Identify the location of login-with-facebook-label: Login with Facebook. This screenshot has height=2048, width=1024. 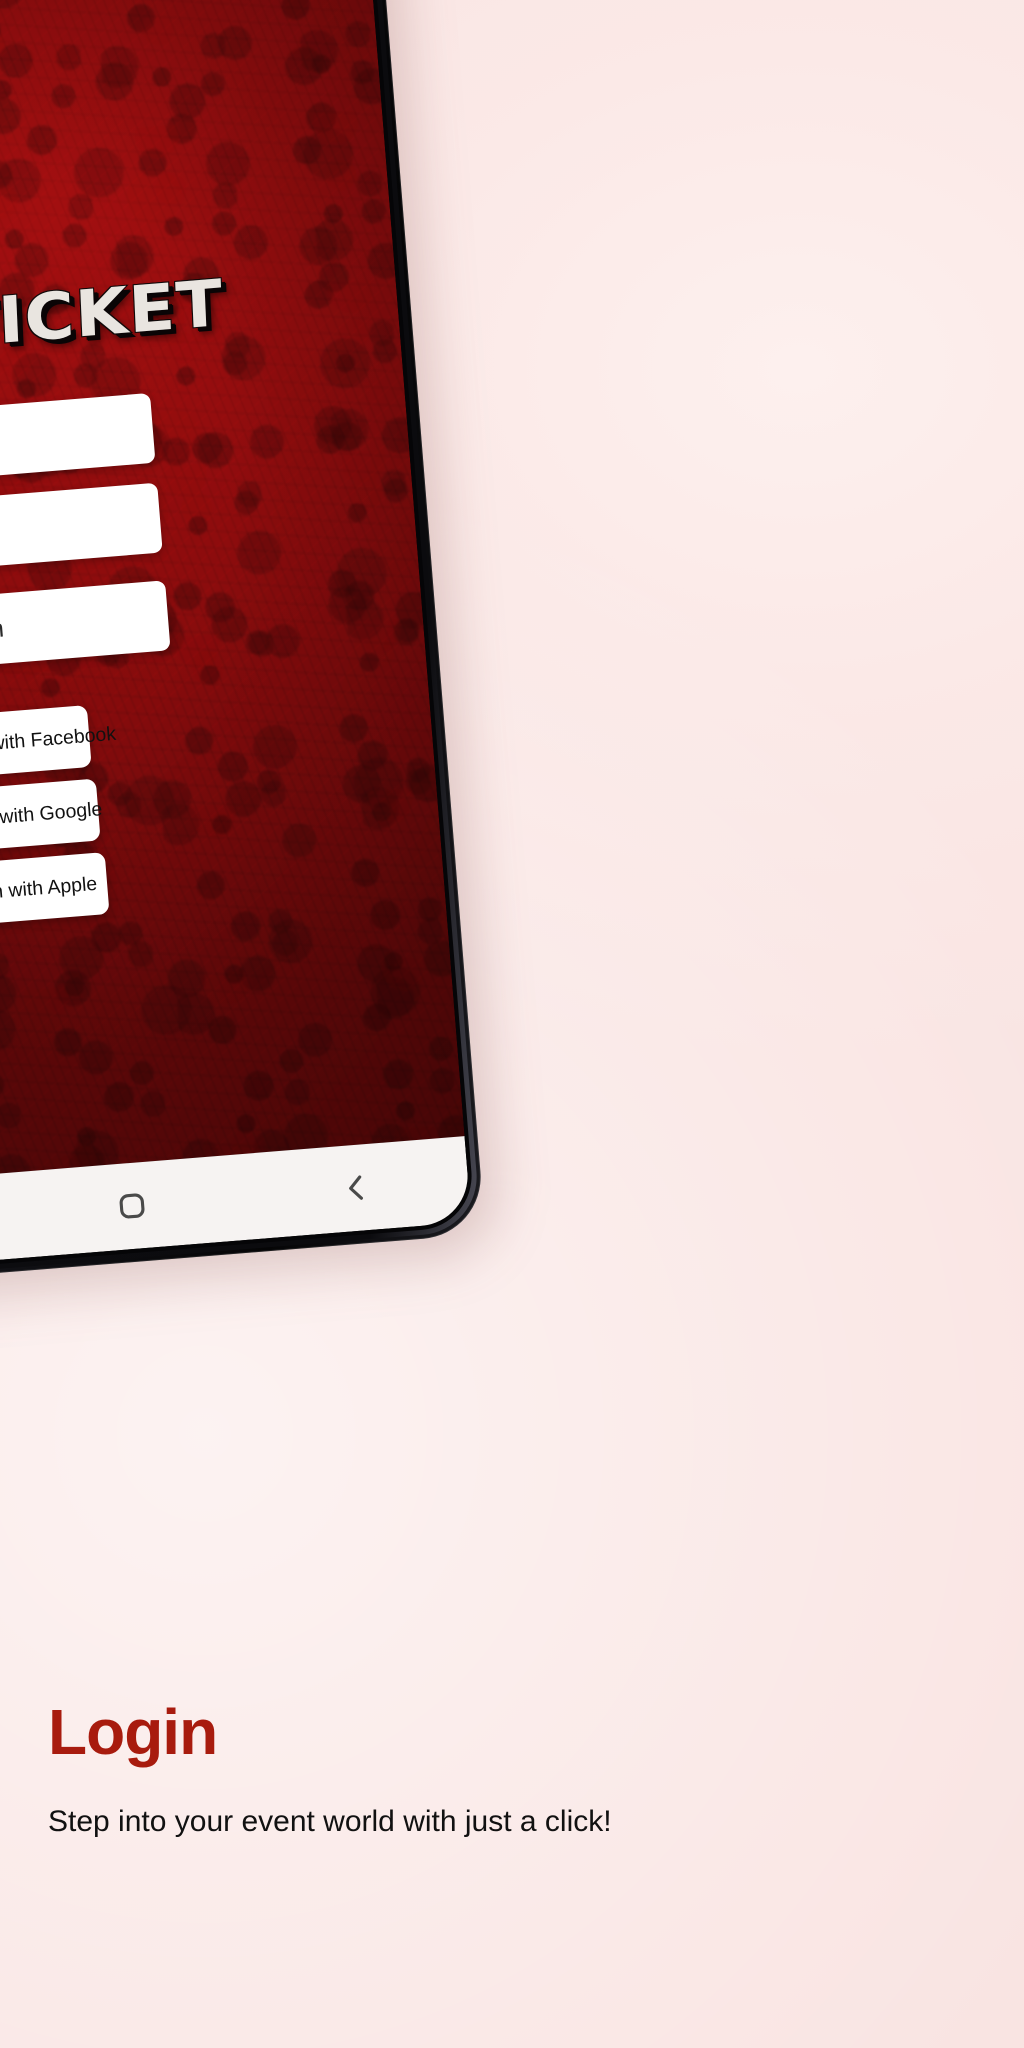
(58, 740).